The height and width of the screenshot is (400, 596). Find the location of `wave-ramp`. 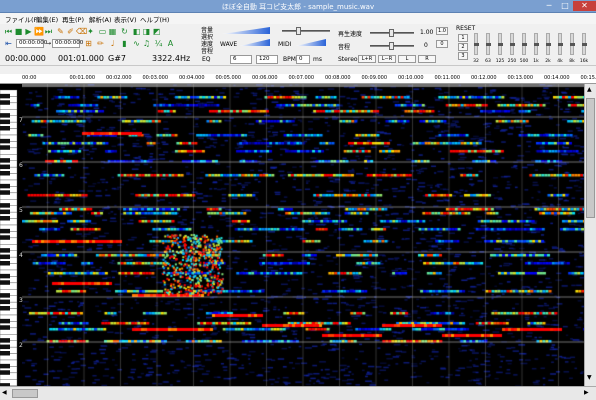

wave-ramp is located at coordinates (255, 42).